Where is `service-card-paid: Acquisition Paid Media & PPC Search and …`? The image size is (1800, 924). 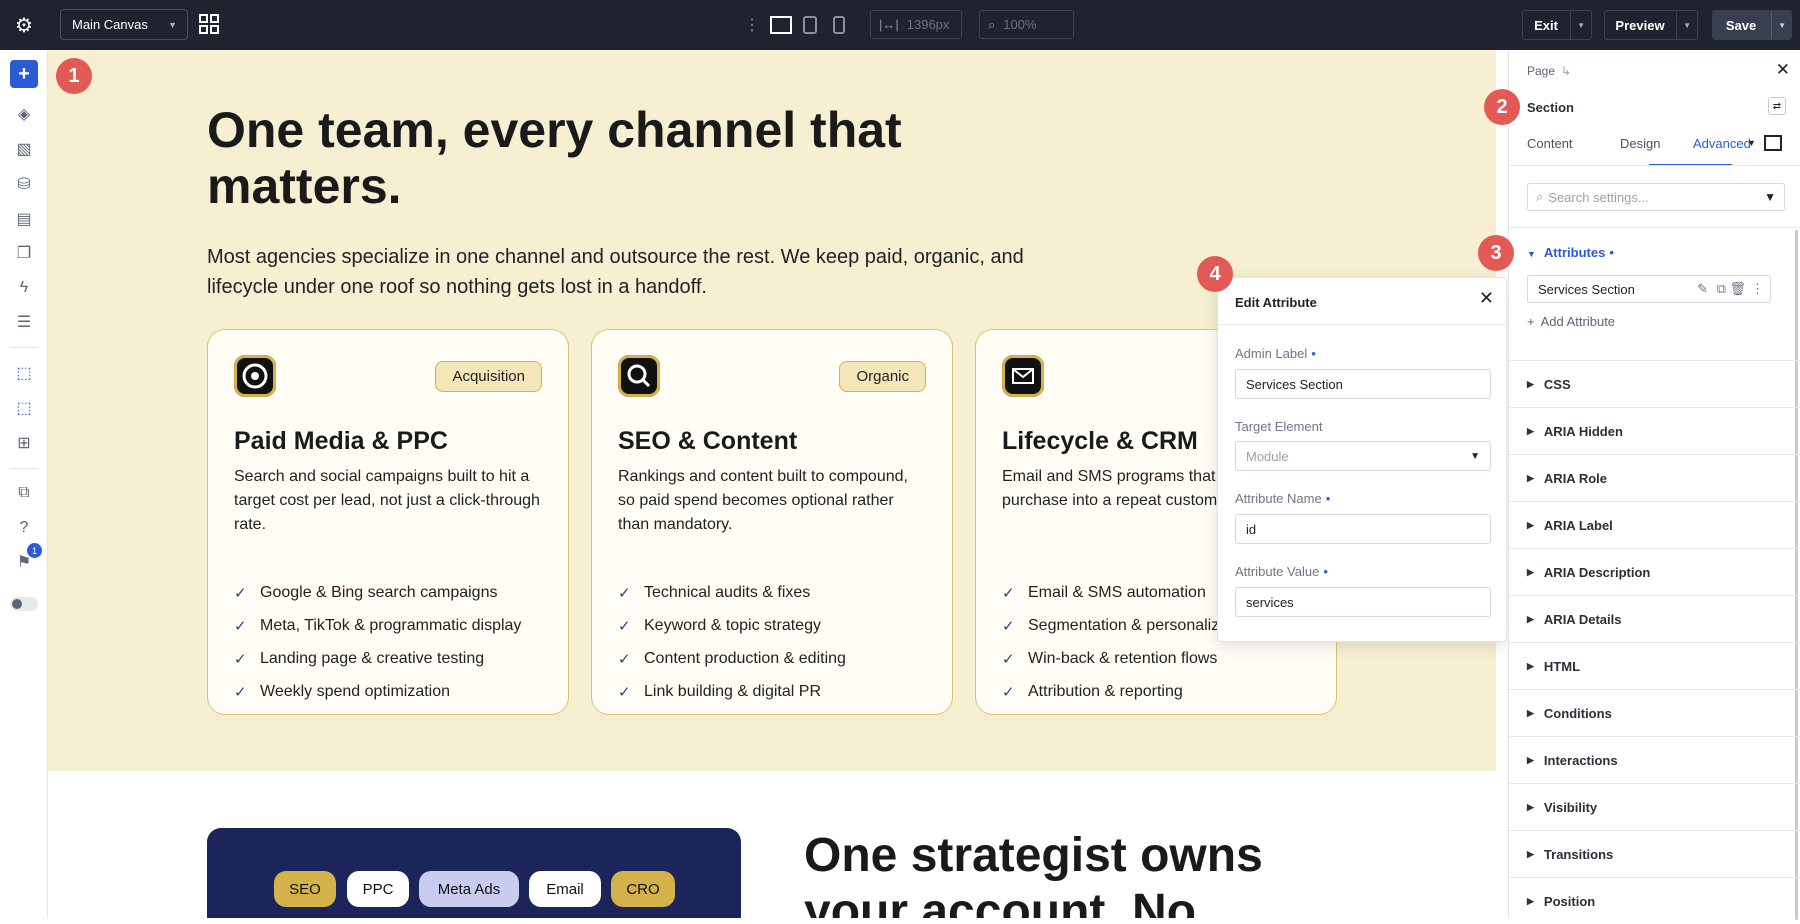
service-card-paid: Acquisition Paid Media & PPC Search and … is located at coordinates (388, 522).